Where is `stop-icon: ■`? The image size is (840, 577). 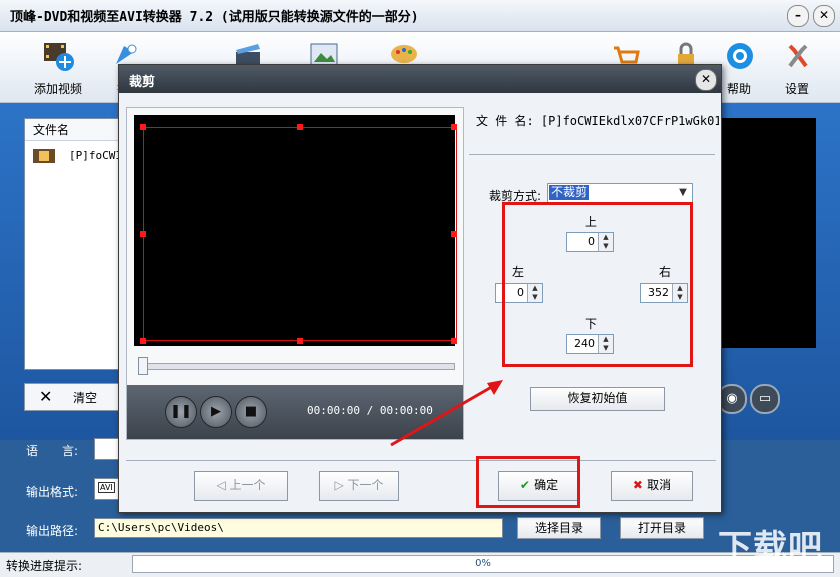
stop-icon: ■ is located at coordinates (251, 411).